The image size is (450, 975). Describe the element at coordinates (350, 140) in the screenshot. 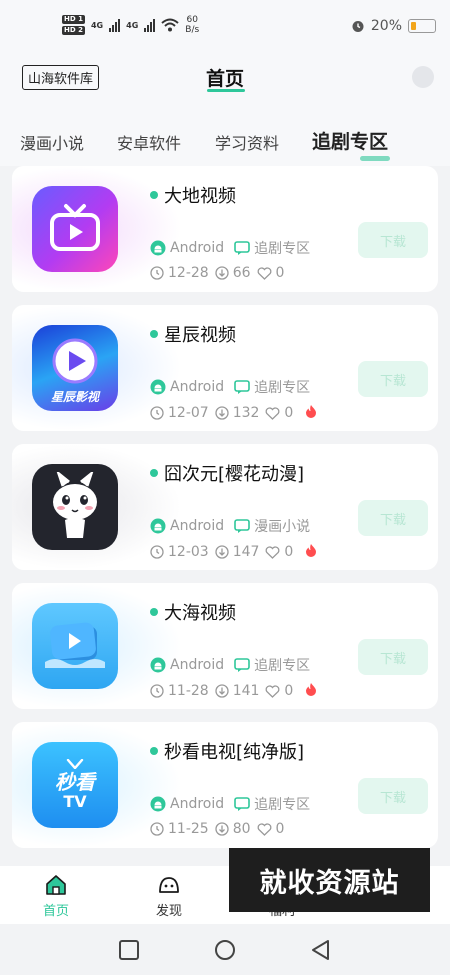

I see `tab-drama-zone: 追剧专区` at that location.